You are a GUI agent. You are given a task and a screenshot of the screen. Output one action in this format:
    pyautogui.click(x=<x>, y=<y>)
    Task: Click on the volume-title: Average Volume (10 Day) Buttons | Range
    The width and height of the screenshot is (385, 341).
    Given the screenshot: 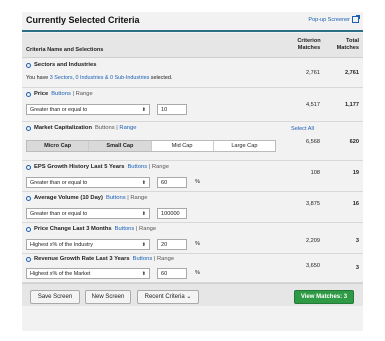 What is the action you would take?
    pyautogui.click(x=86, y=198)
    